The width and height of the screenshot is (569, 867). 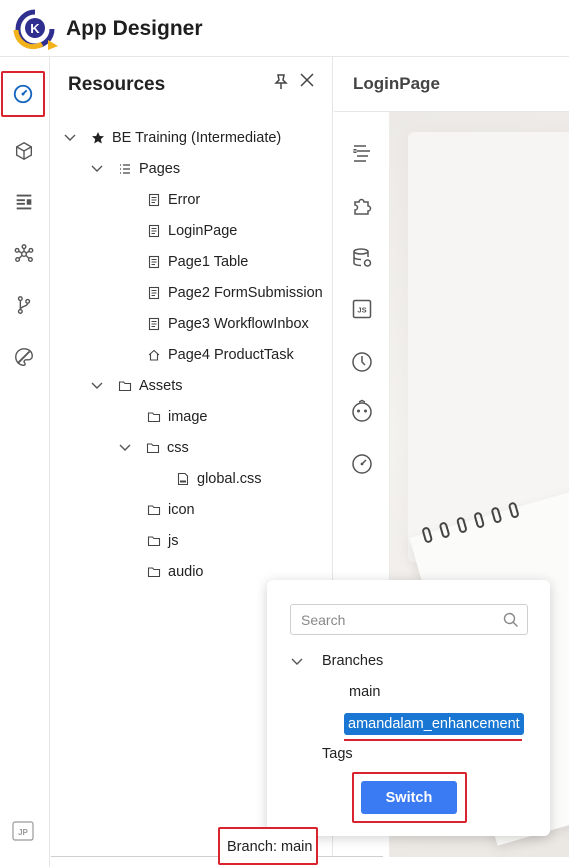 I want to click on tree-item-error: Error, so click(x=173, y=200).